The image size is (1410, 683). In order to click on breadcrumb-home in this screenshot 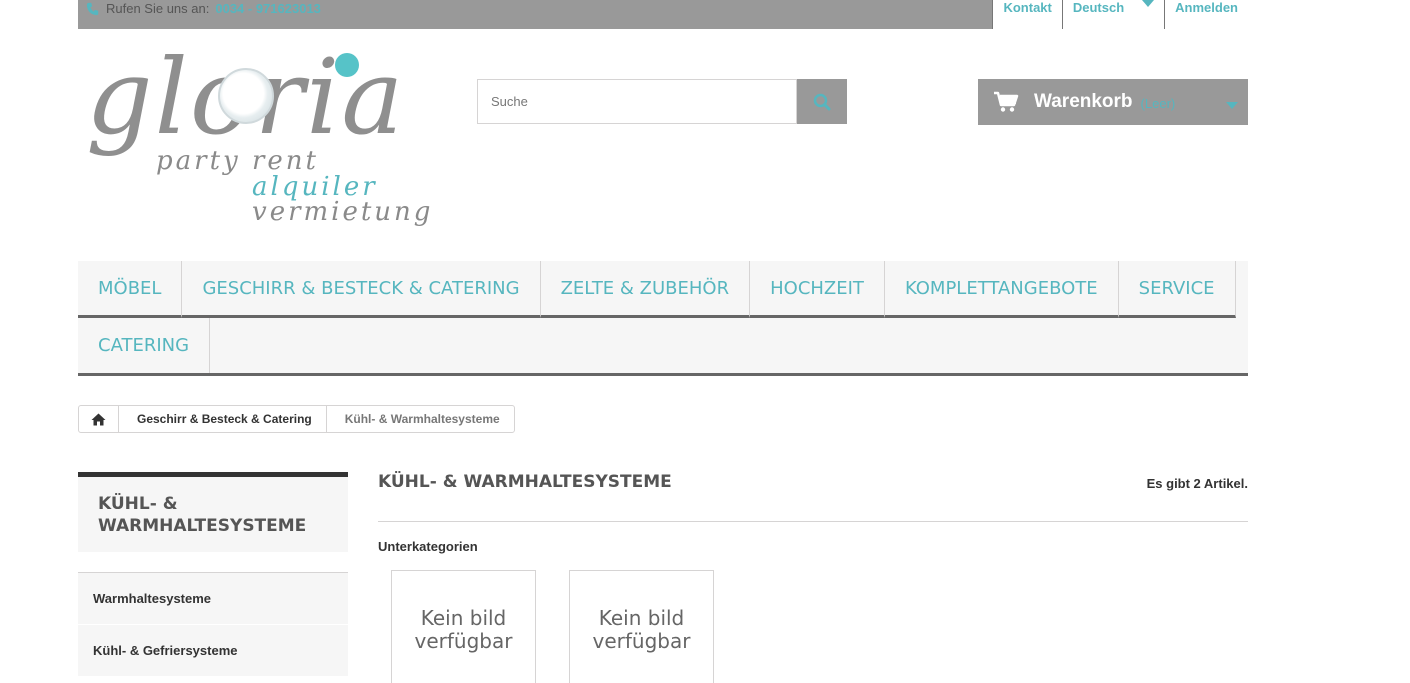, I will do `click(99, 419)`.